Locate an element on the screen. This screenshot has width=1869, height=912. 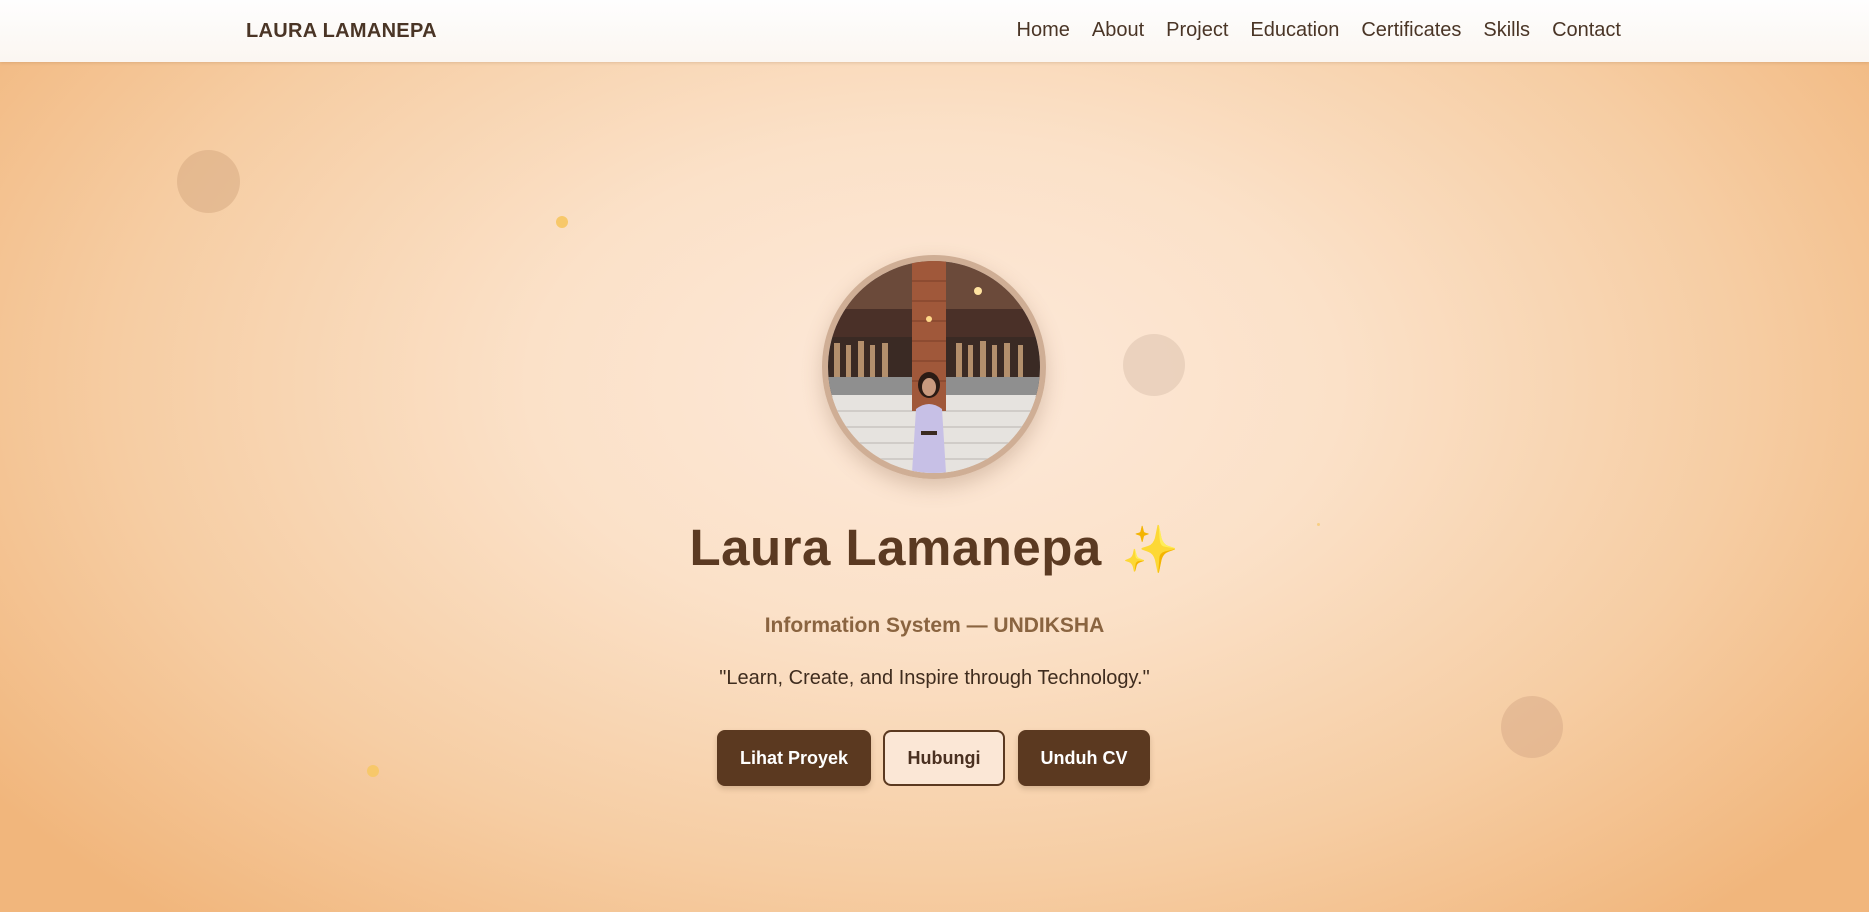
nav-link-certificates: Certificates is located at coordinates (1411, 30).